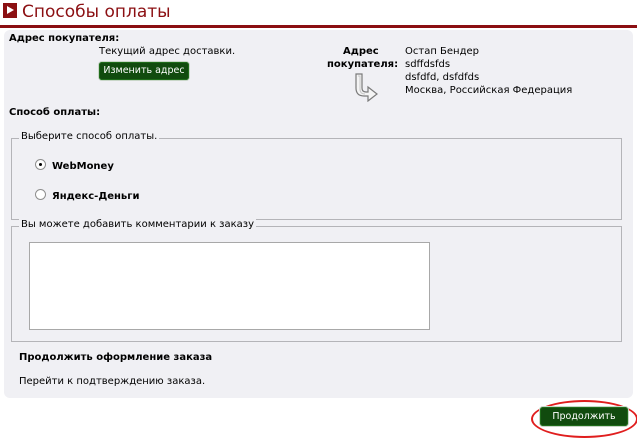  Describe the element at coordinates (442, 51) in the screenshot. I see `address-line-1: Остап Бендер` at that location.